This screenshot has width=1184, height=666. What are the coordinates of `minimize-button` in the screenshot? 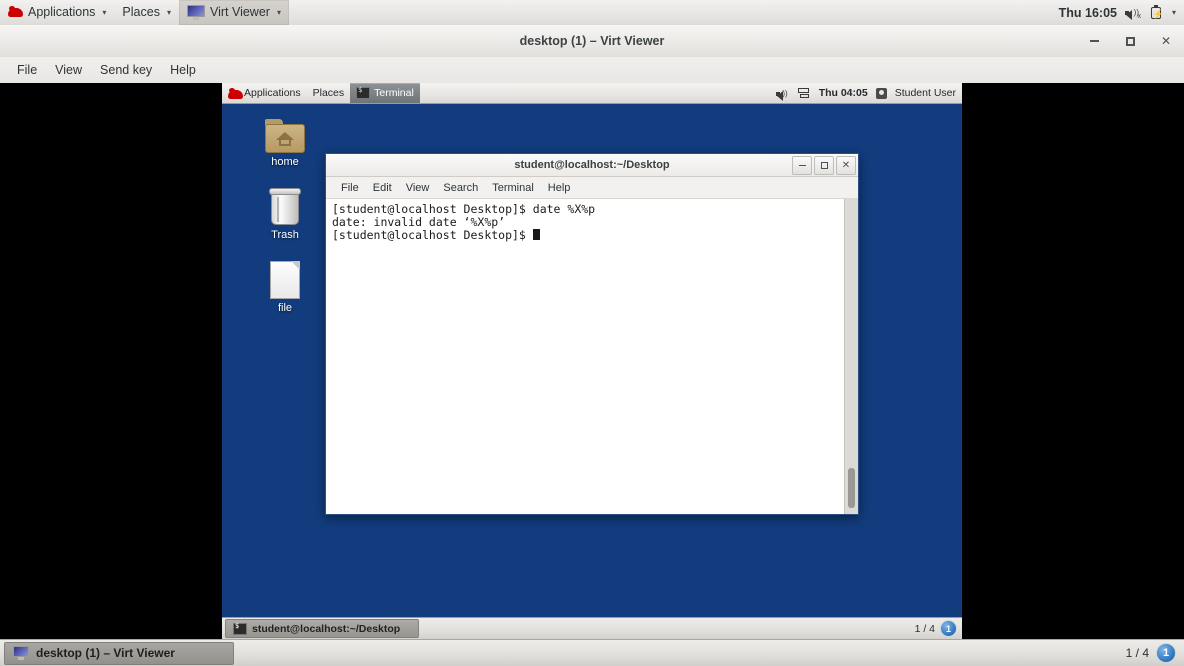 It's located at (1094, 41).